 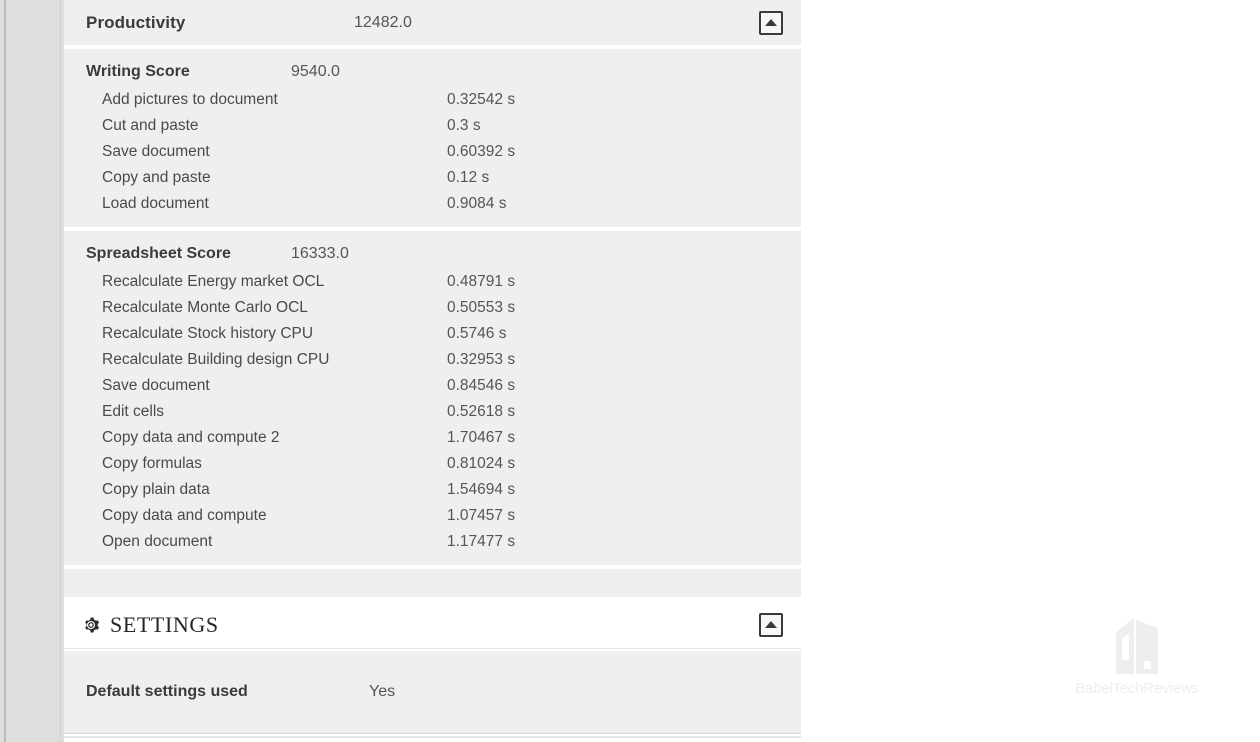 I want to click on productivity-score: 12482.0, so click(x=383, y=22).